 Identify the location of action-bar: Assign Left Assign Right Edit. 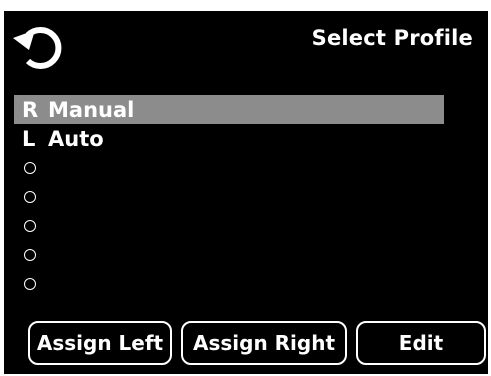
(257, 343).